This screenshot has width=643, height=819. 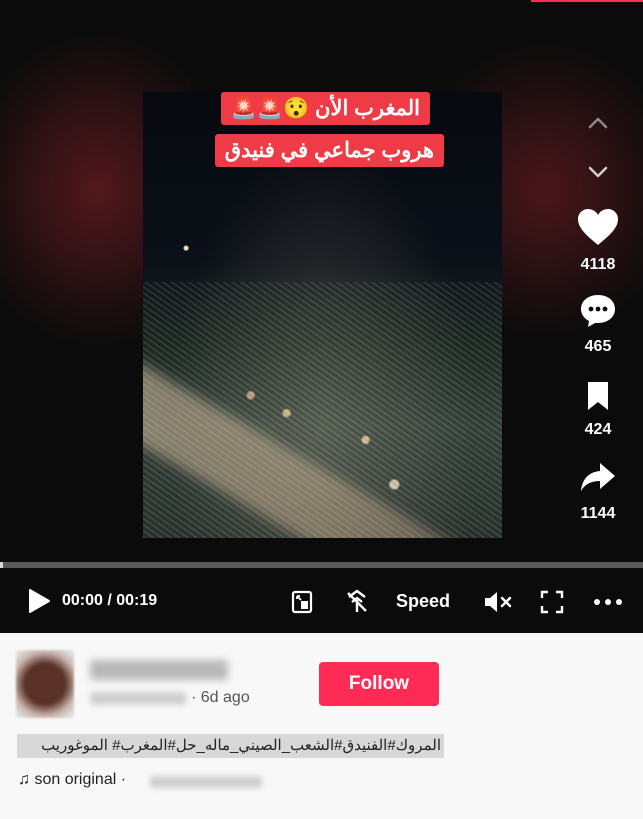 What do you see at coordinates (552, 602) in the screenshot?
I see `fullscreen-icon` at bounding box center [552, 602].